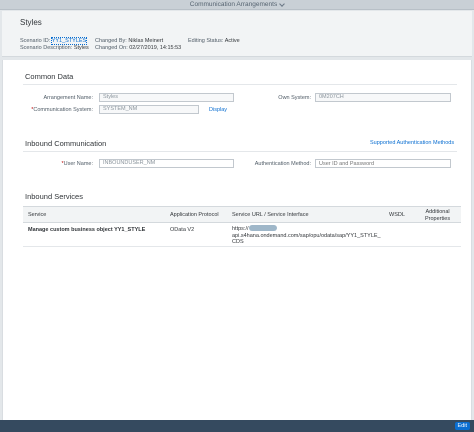  What do you see at coordinates (437, 212) in the screenshot?
I see `column-header-additional-line1: Additional` at bounding box center [437, 212].